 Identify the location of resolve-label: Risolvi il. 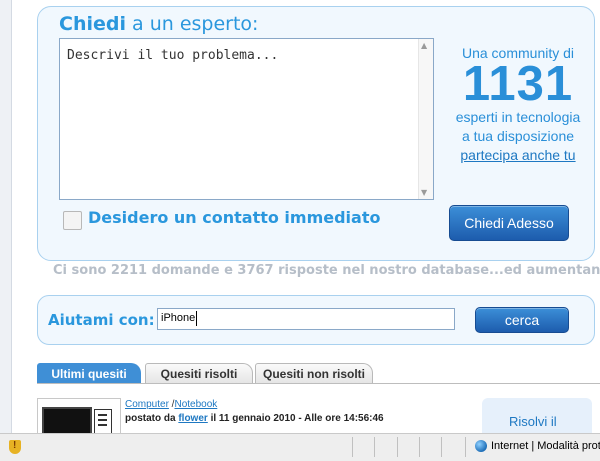
(533, 421).